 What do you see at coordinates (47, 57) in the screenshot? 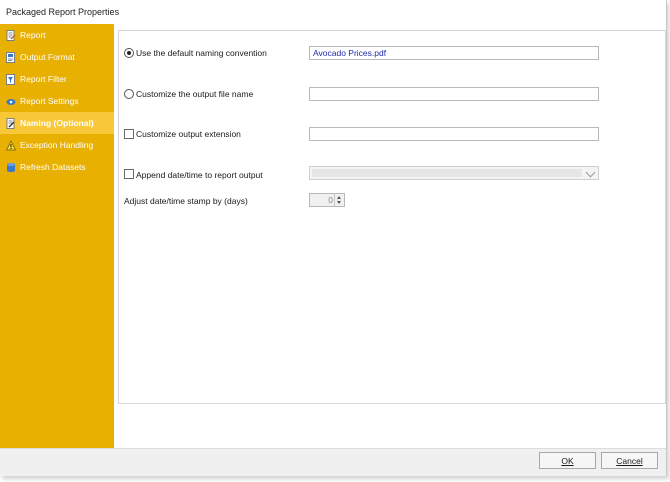
I see `sidebar-item-label: Output Format` at bounding box center [47, 57].